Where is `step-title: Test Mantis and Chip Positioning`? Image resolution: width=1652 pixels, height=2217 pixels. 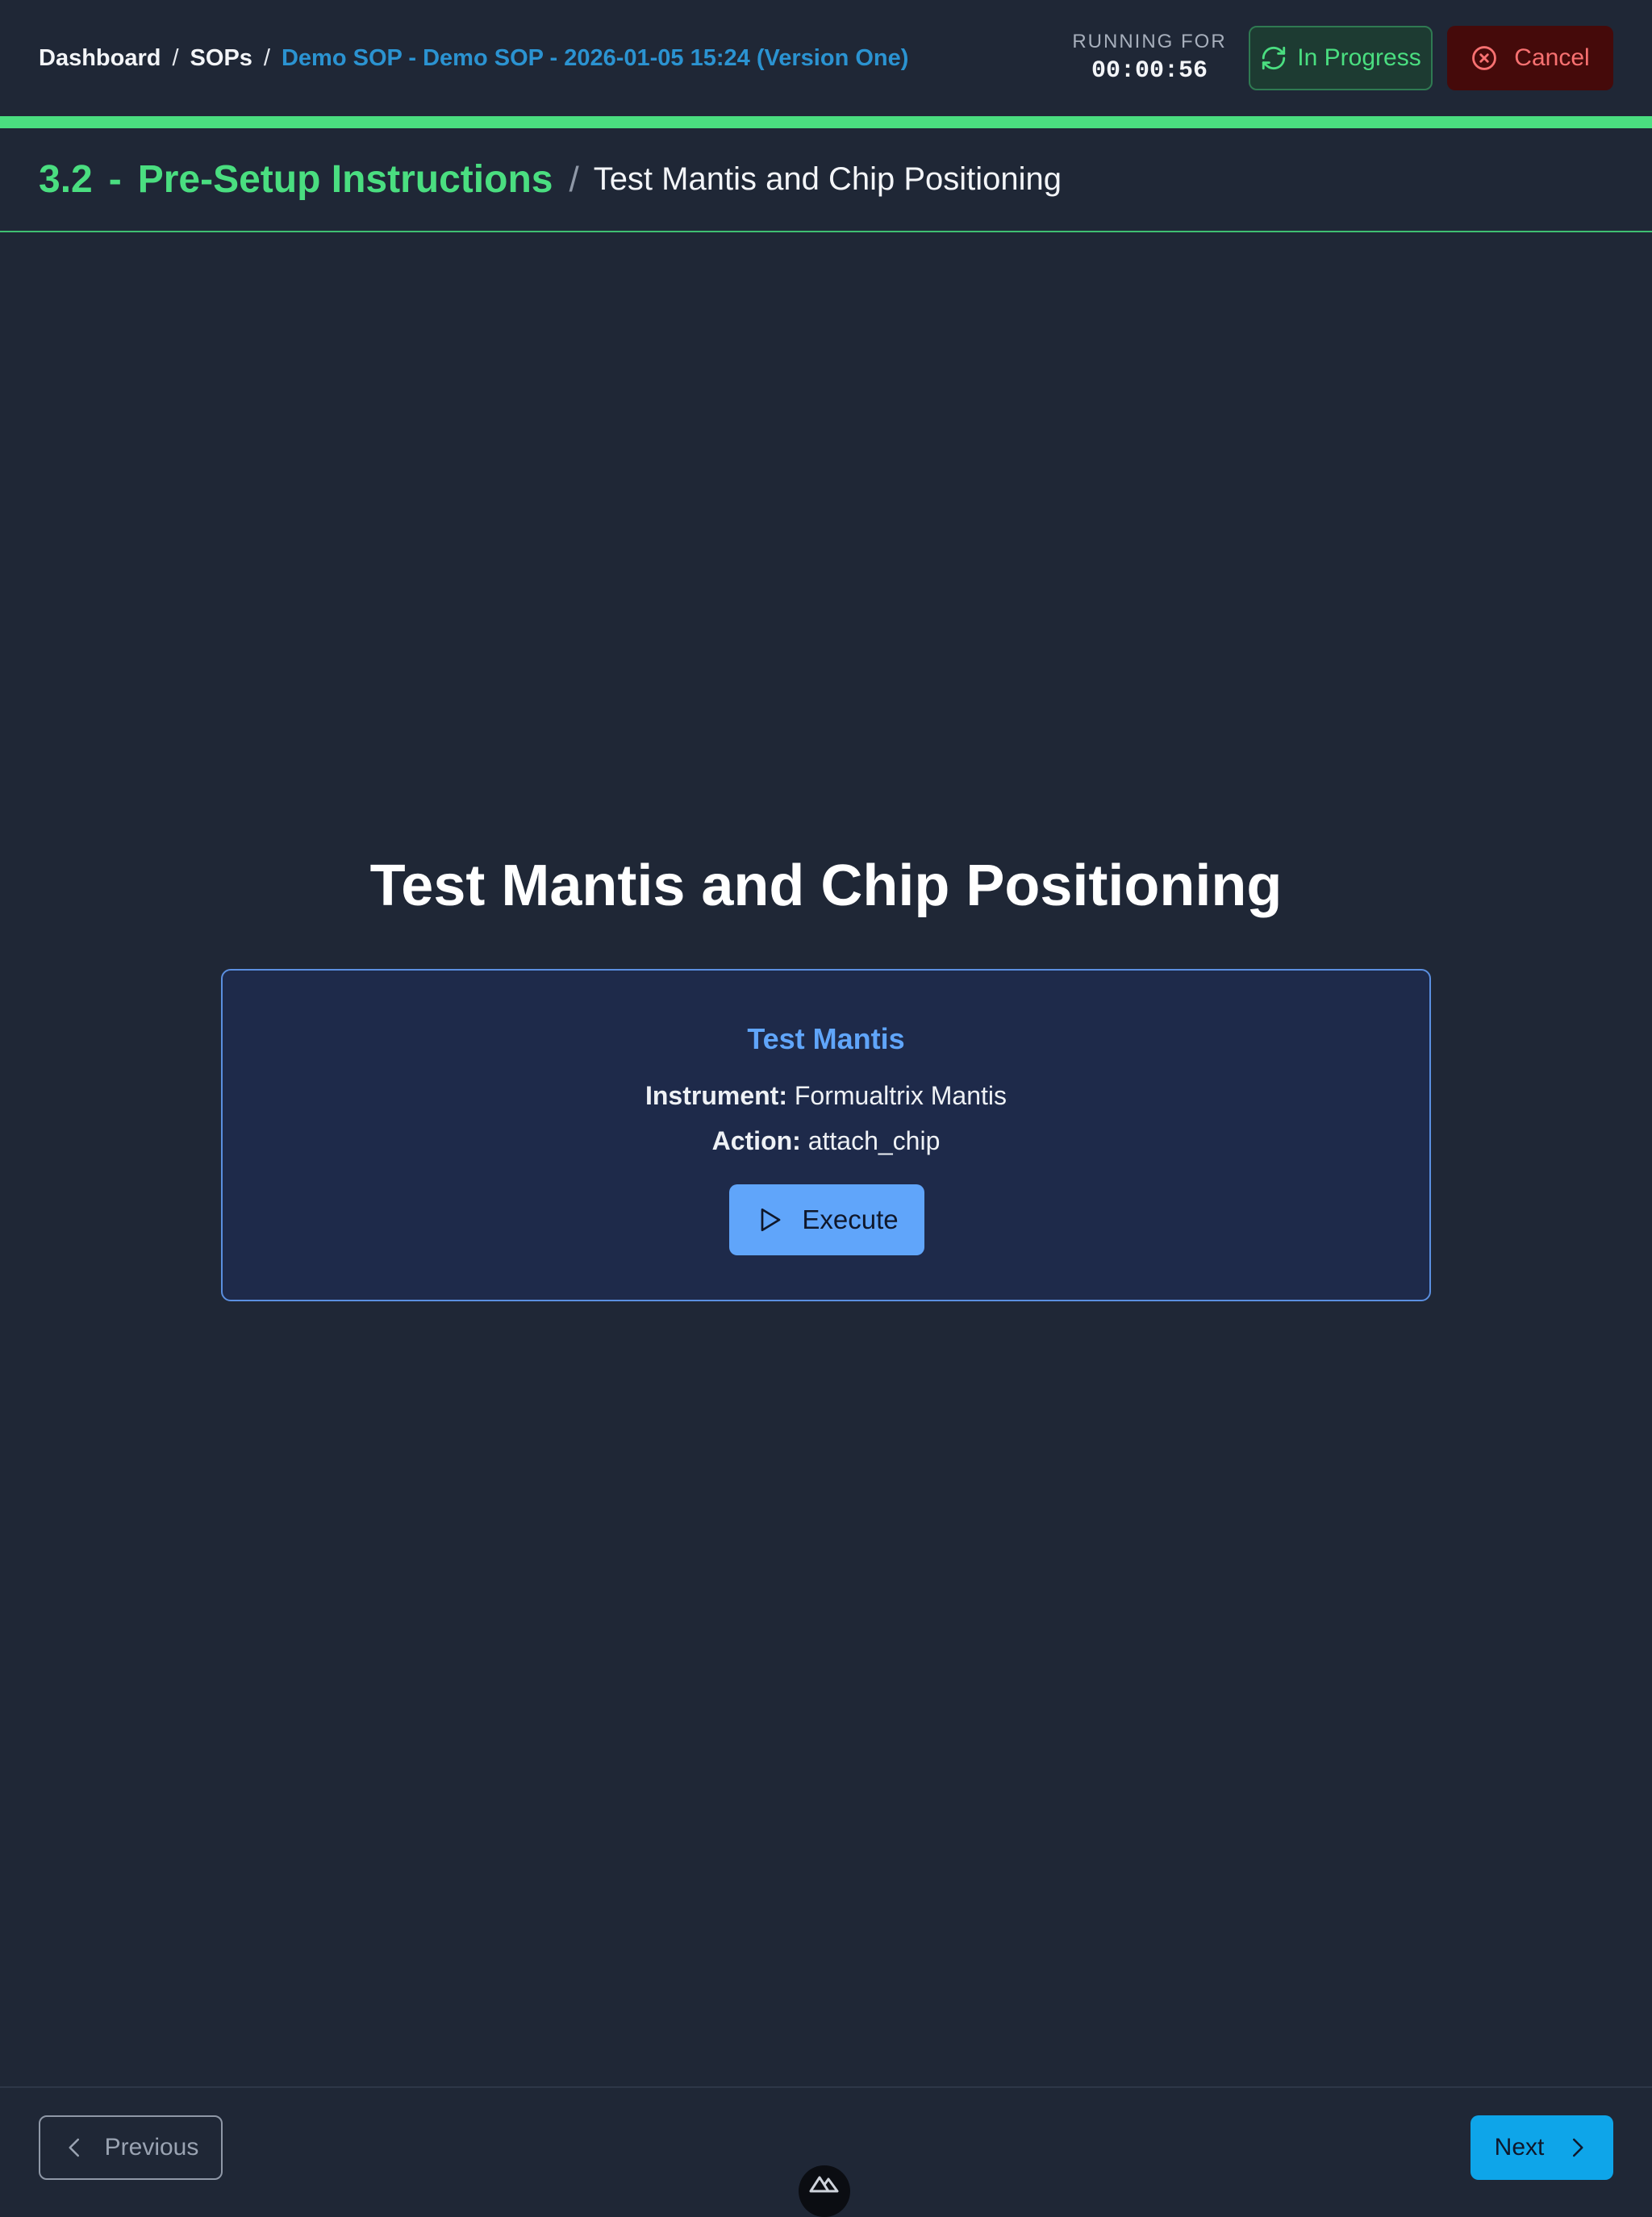 step-title: Test Mantis and Chip Positioning is located at coordinates (827, 179).